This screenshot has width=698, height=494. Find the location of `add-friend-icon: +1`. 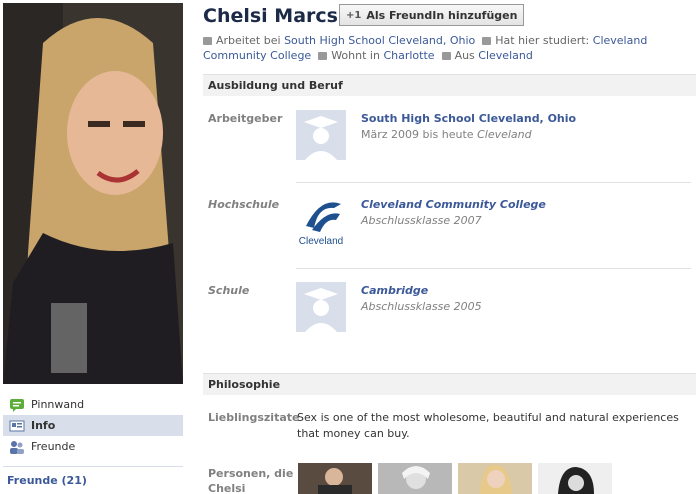

add-friend-icon: +1 is located at coordinates (354, 15).